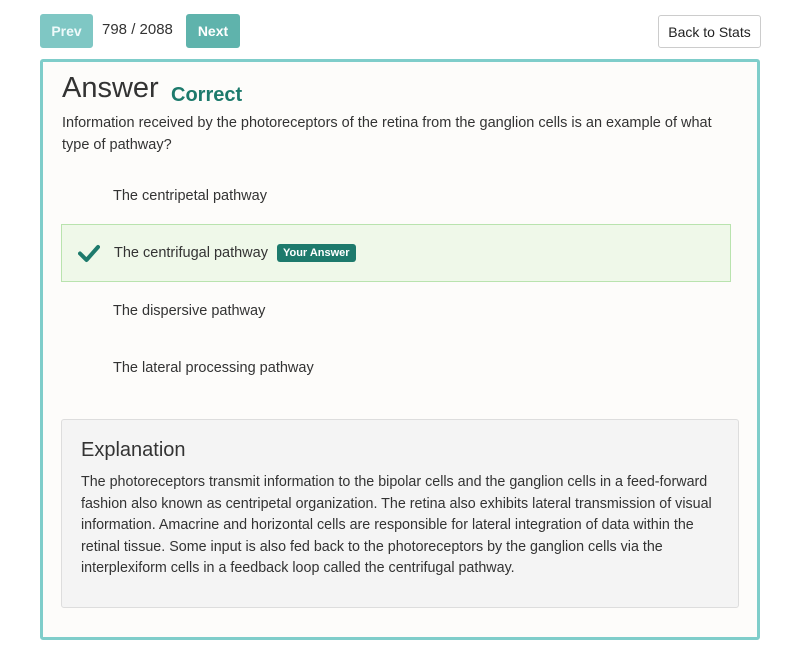  What do you see at coordinates (191, 253) in the screenshot?
I see `answer-option-text: The centrifugal pathway` at bounding box center [191, 253].